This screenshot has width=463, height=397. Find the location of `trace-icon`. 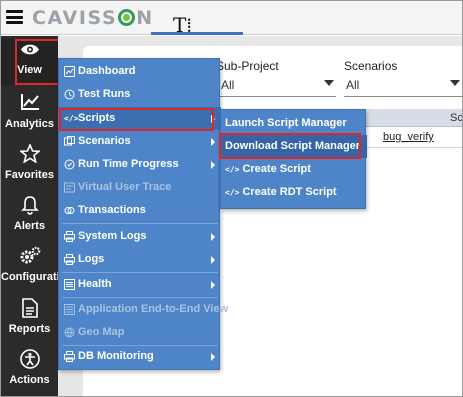

trace-icon is located at coordinates (69, 187).